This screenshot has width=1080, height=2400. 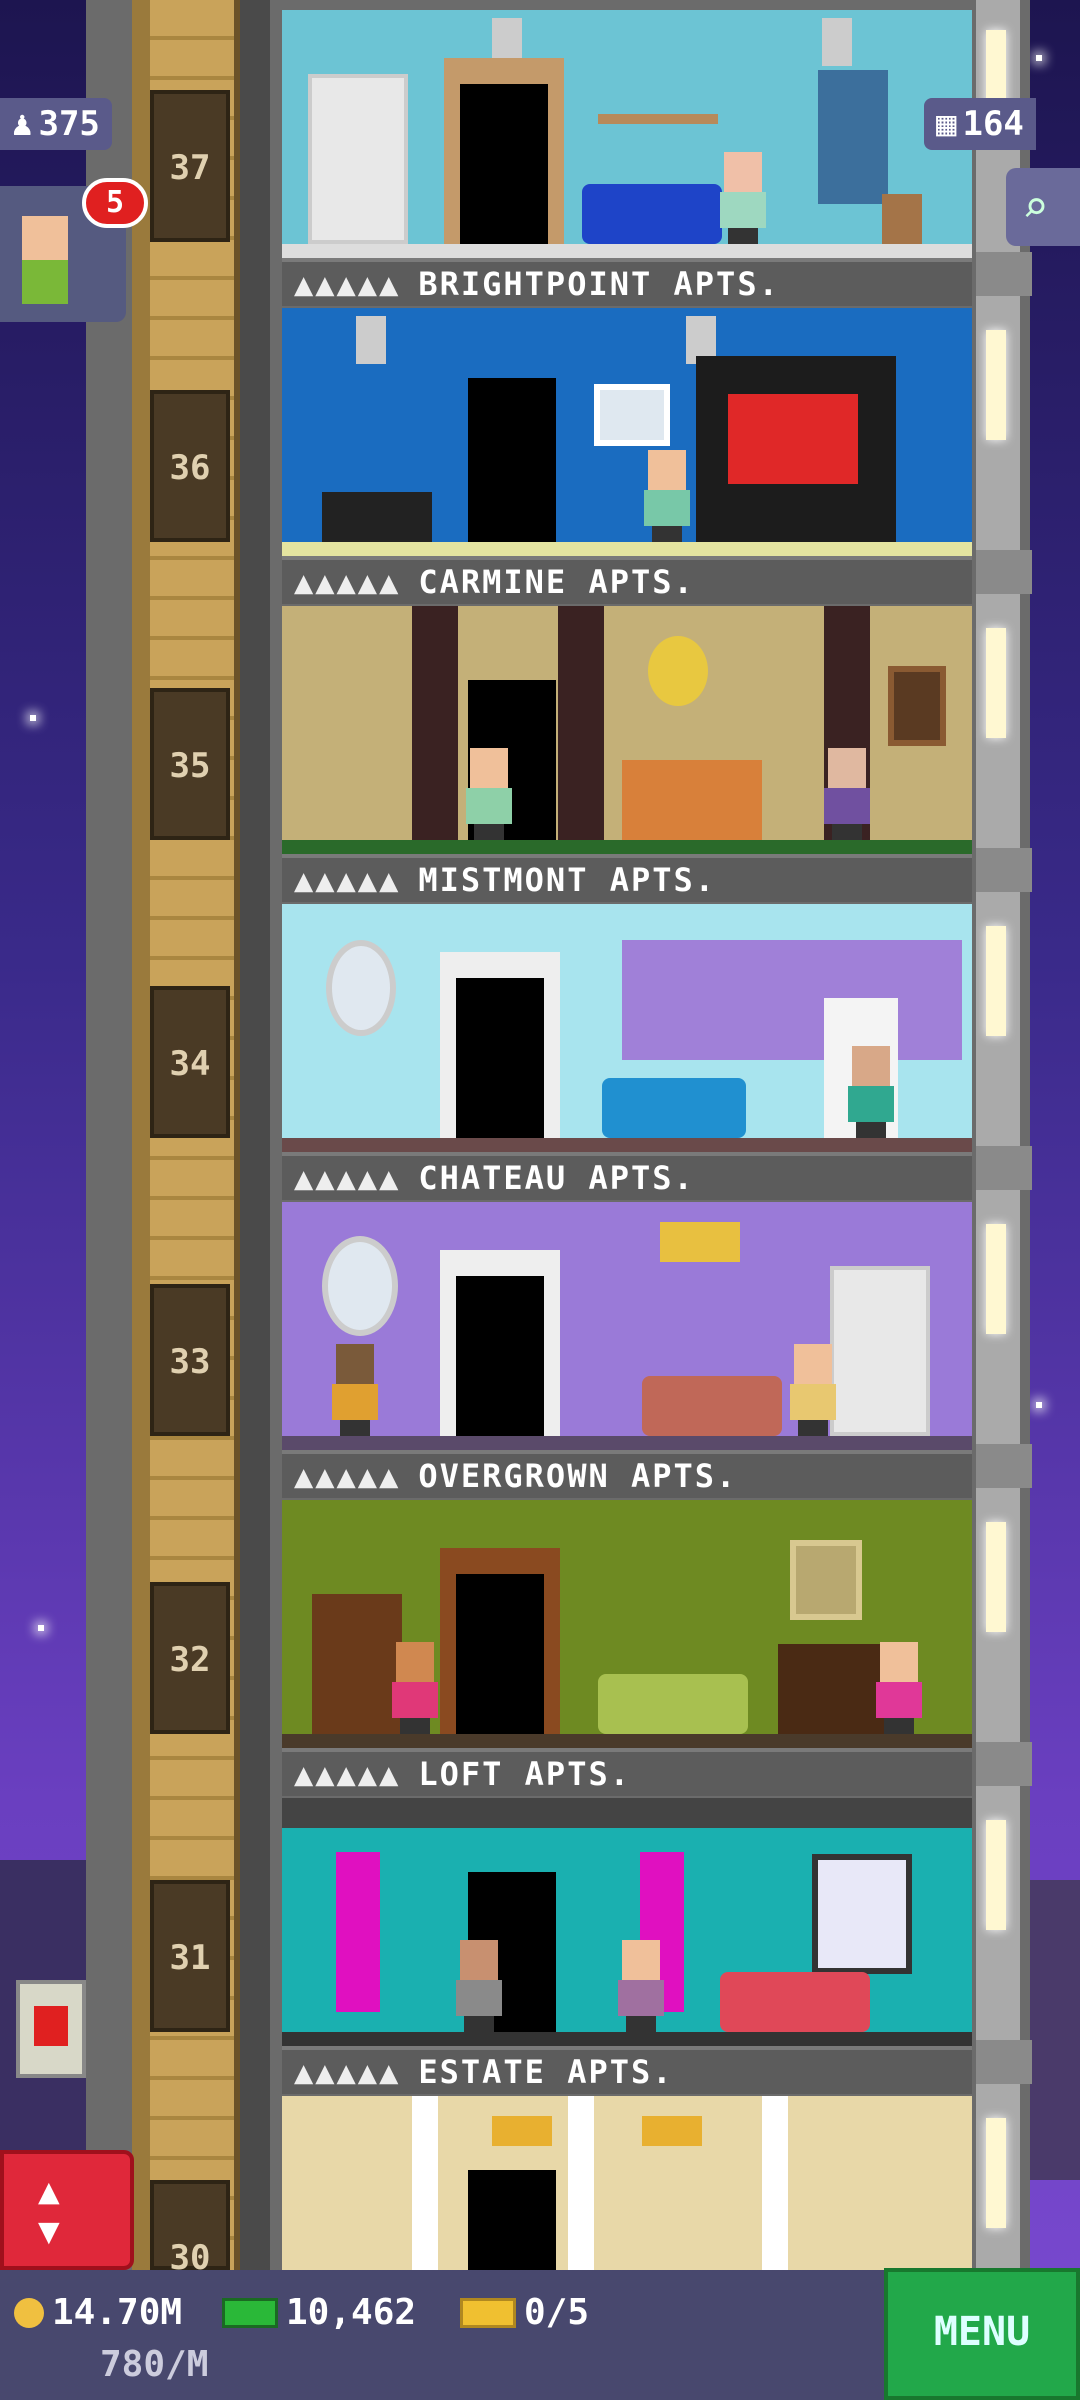 What do you see at coordinates (793, 439) in the screenshot?
I see `tv-screen` at bounding box center [793, 439].